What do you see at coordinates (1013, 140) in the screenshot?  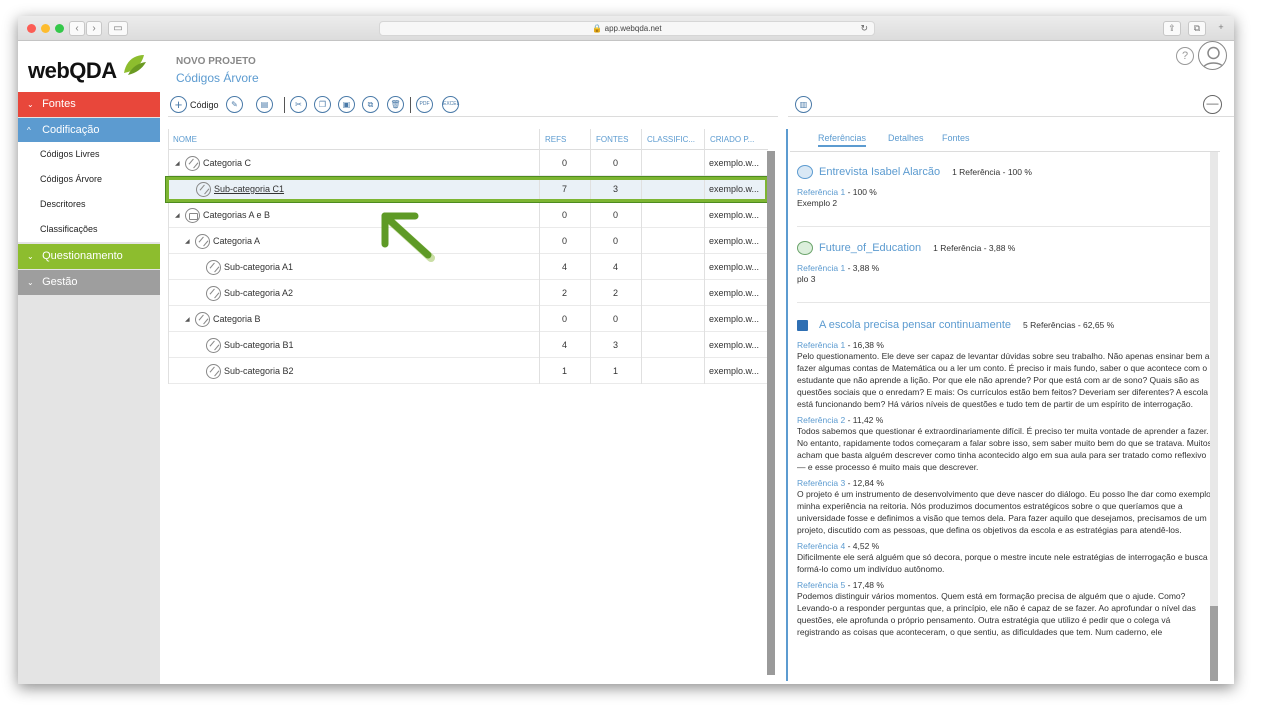 I see `references-tabs: Referências Detalhes Fontes` at bounding box center [1013, 140].